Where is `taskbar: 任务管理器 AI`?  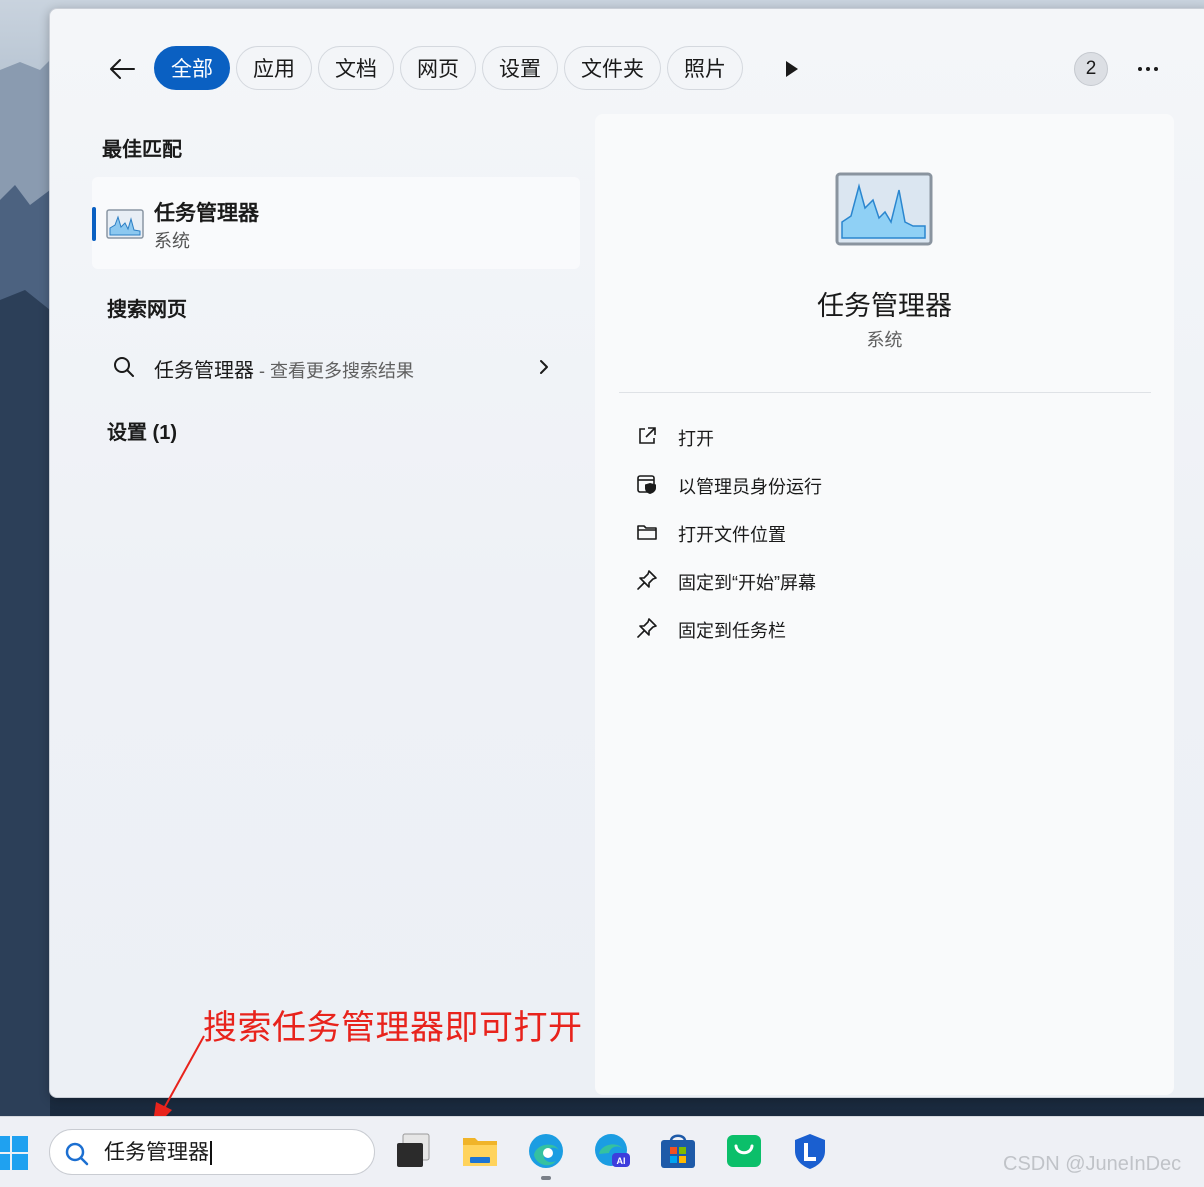
taskbar: 任务管理器 AI is located at coordinates (602, 1151).